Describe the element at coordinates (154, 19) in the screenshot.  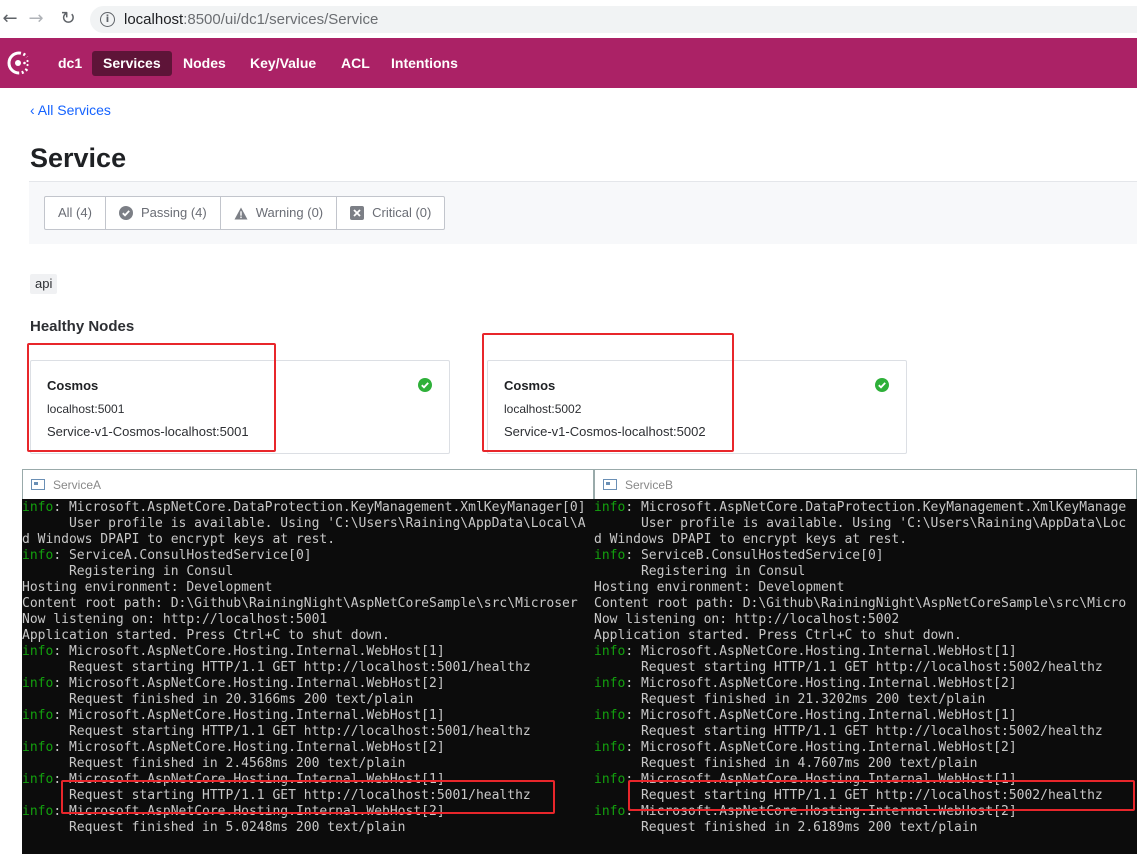
I see `url-host: localhost` at that location.